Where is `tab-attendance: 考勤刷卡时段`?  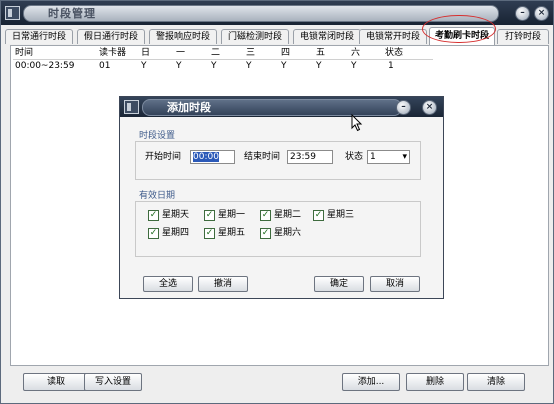
tab-attendance: 考勤刷卡时段 is located at coordinates (462, 36).